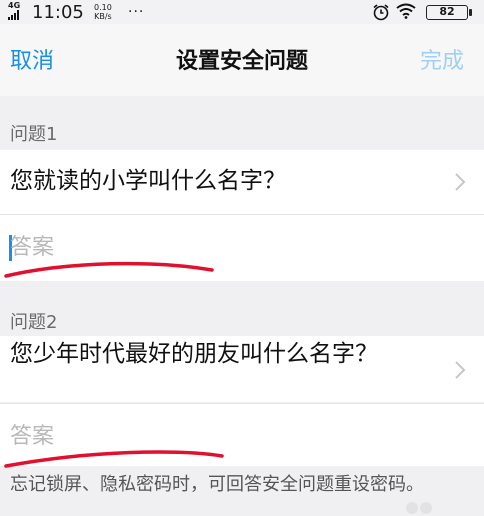 This screenshot has height=516, width=484. I want to click on clock: 11:05, so click(58, 12).